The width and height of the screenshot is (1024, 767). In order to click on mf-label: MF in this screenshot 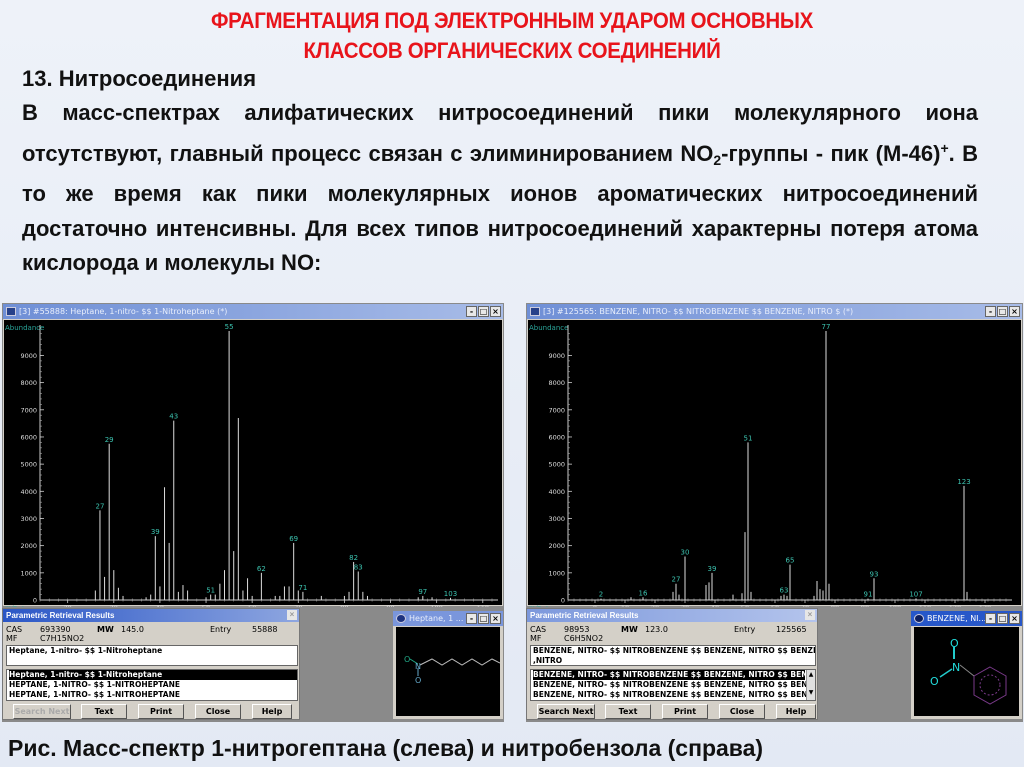, I will do `click(12, 638)`.